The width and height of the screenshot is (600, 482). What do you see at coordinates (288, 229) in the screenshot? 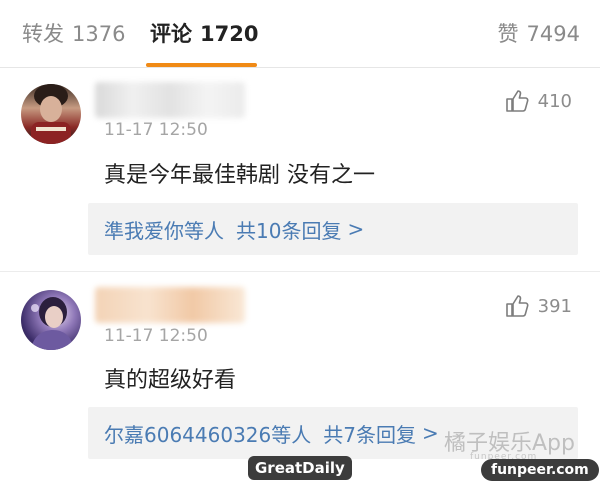
I see `reply-count-link: 共10条回复` at bounding box center [288, 229].